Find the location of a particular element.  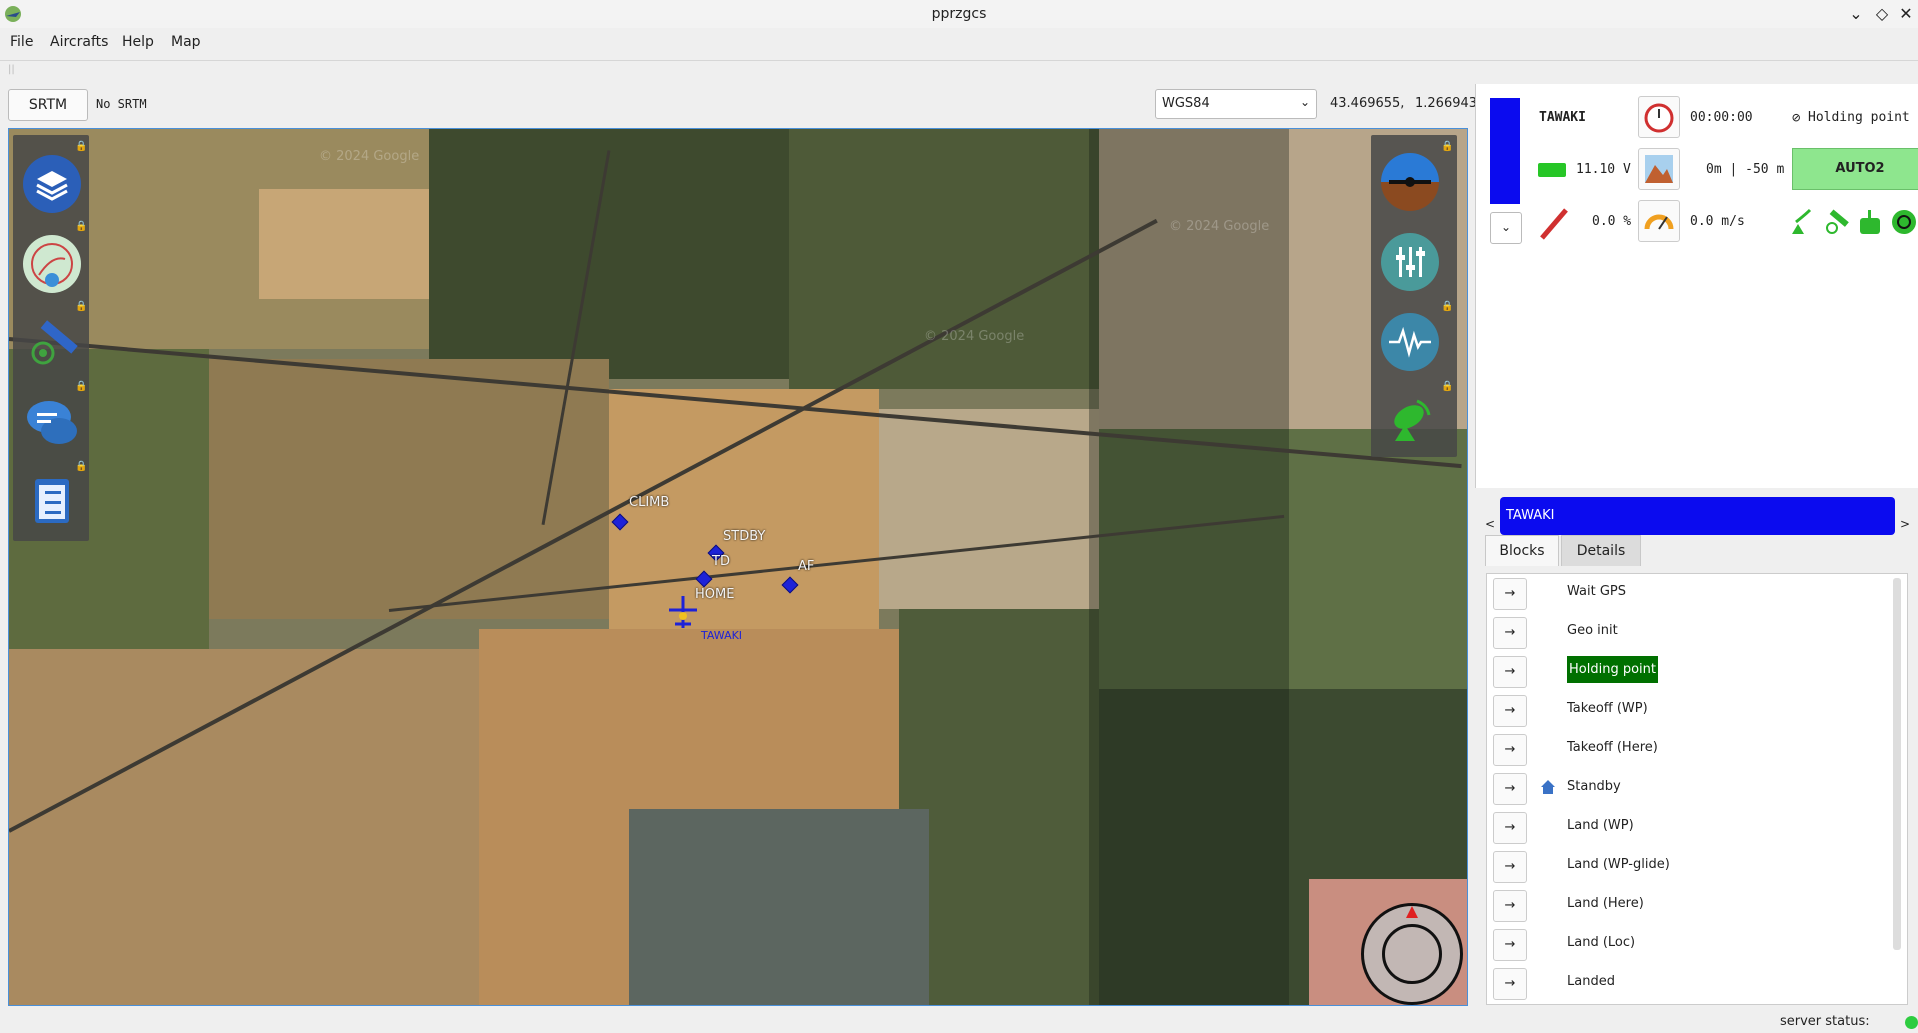

throttle-icon is located at coordinates (1554, 224).